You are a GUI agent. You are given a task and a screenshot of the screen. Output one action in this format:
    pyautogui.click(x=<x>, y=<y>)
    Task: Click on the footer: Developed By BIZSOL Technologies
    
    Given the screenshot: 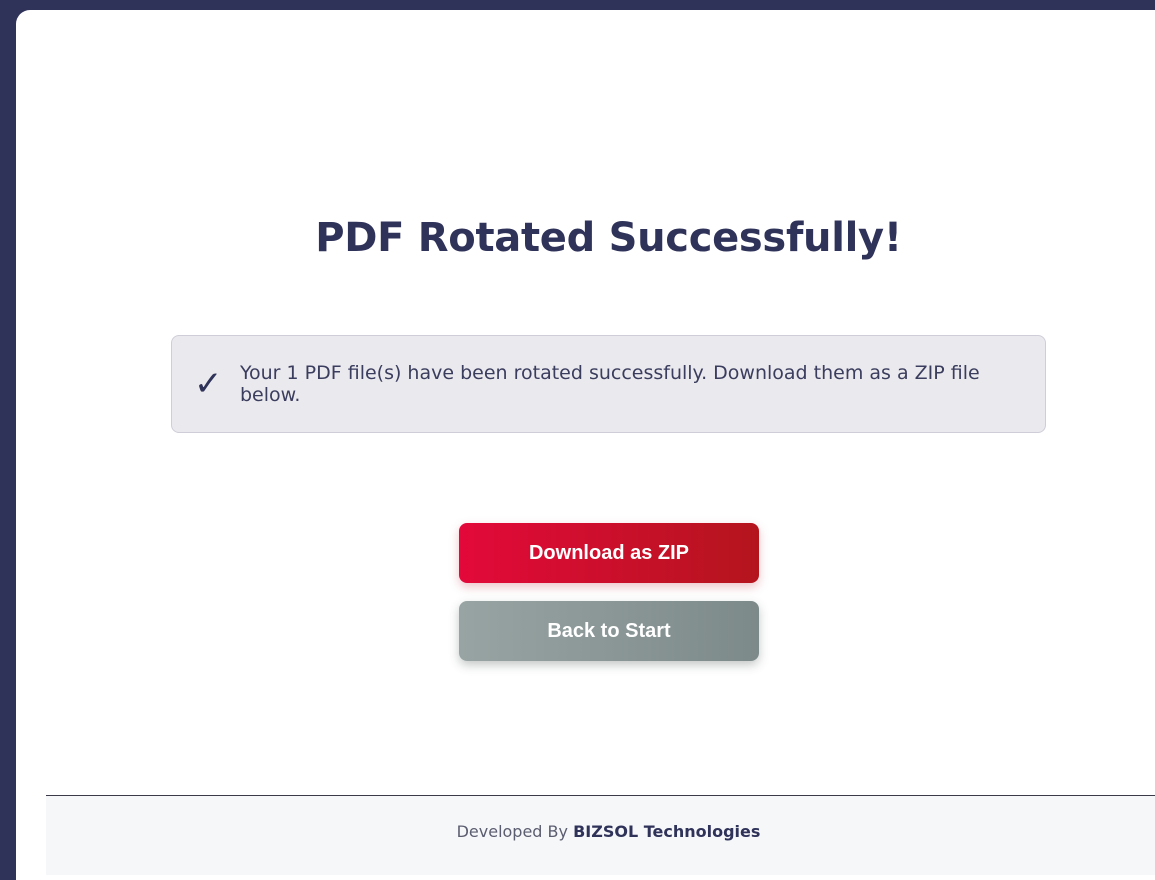 What is the action you would take?
    pyautogui.click(x=600, y=835)
    